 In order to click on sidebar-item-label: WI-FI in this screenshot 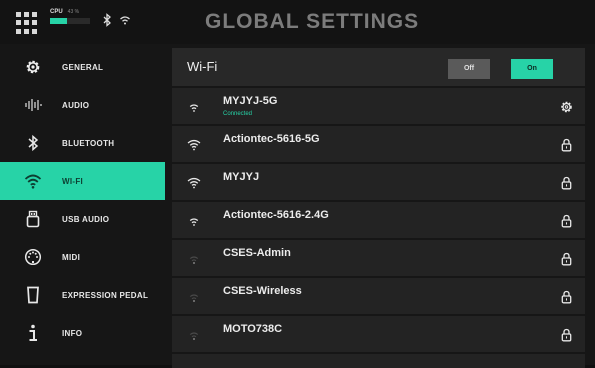, I will do `click(73, 181)`.